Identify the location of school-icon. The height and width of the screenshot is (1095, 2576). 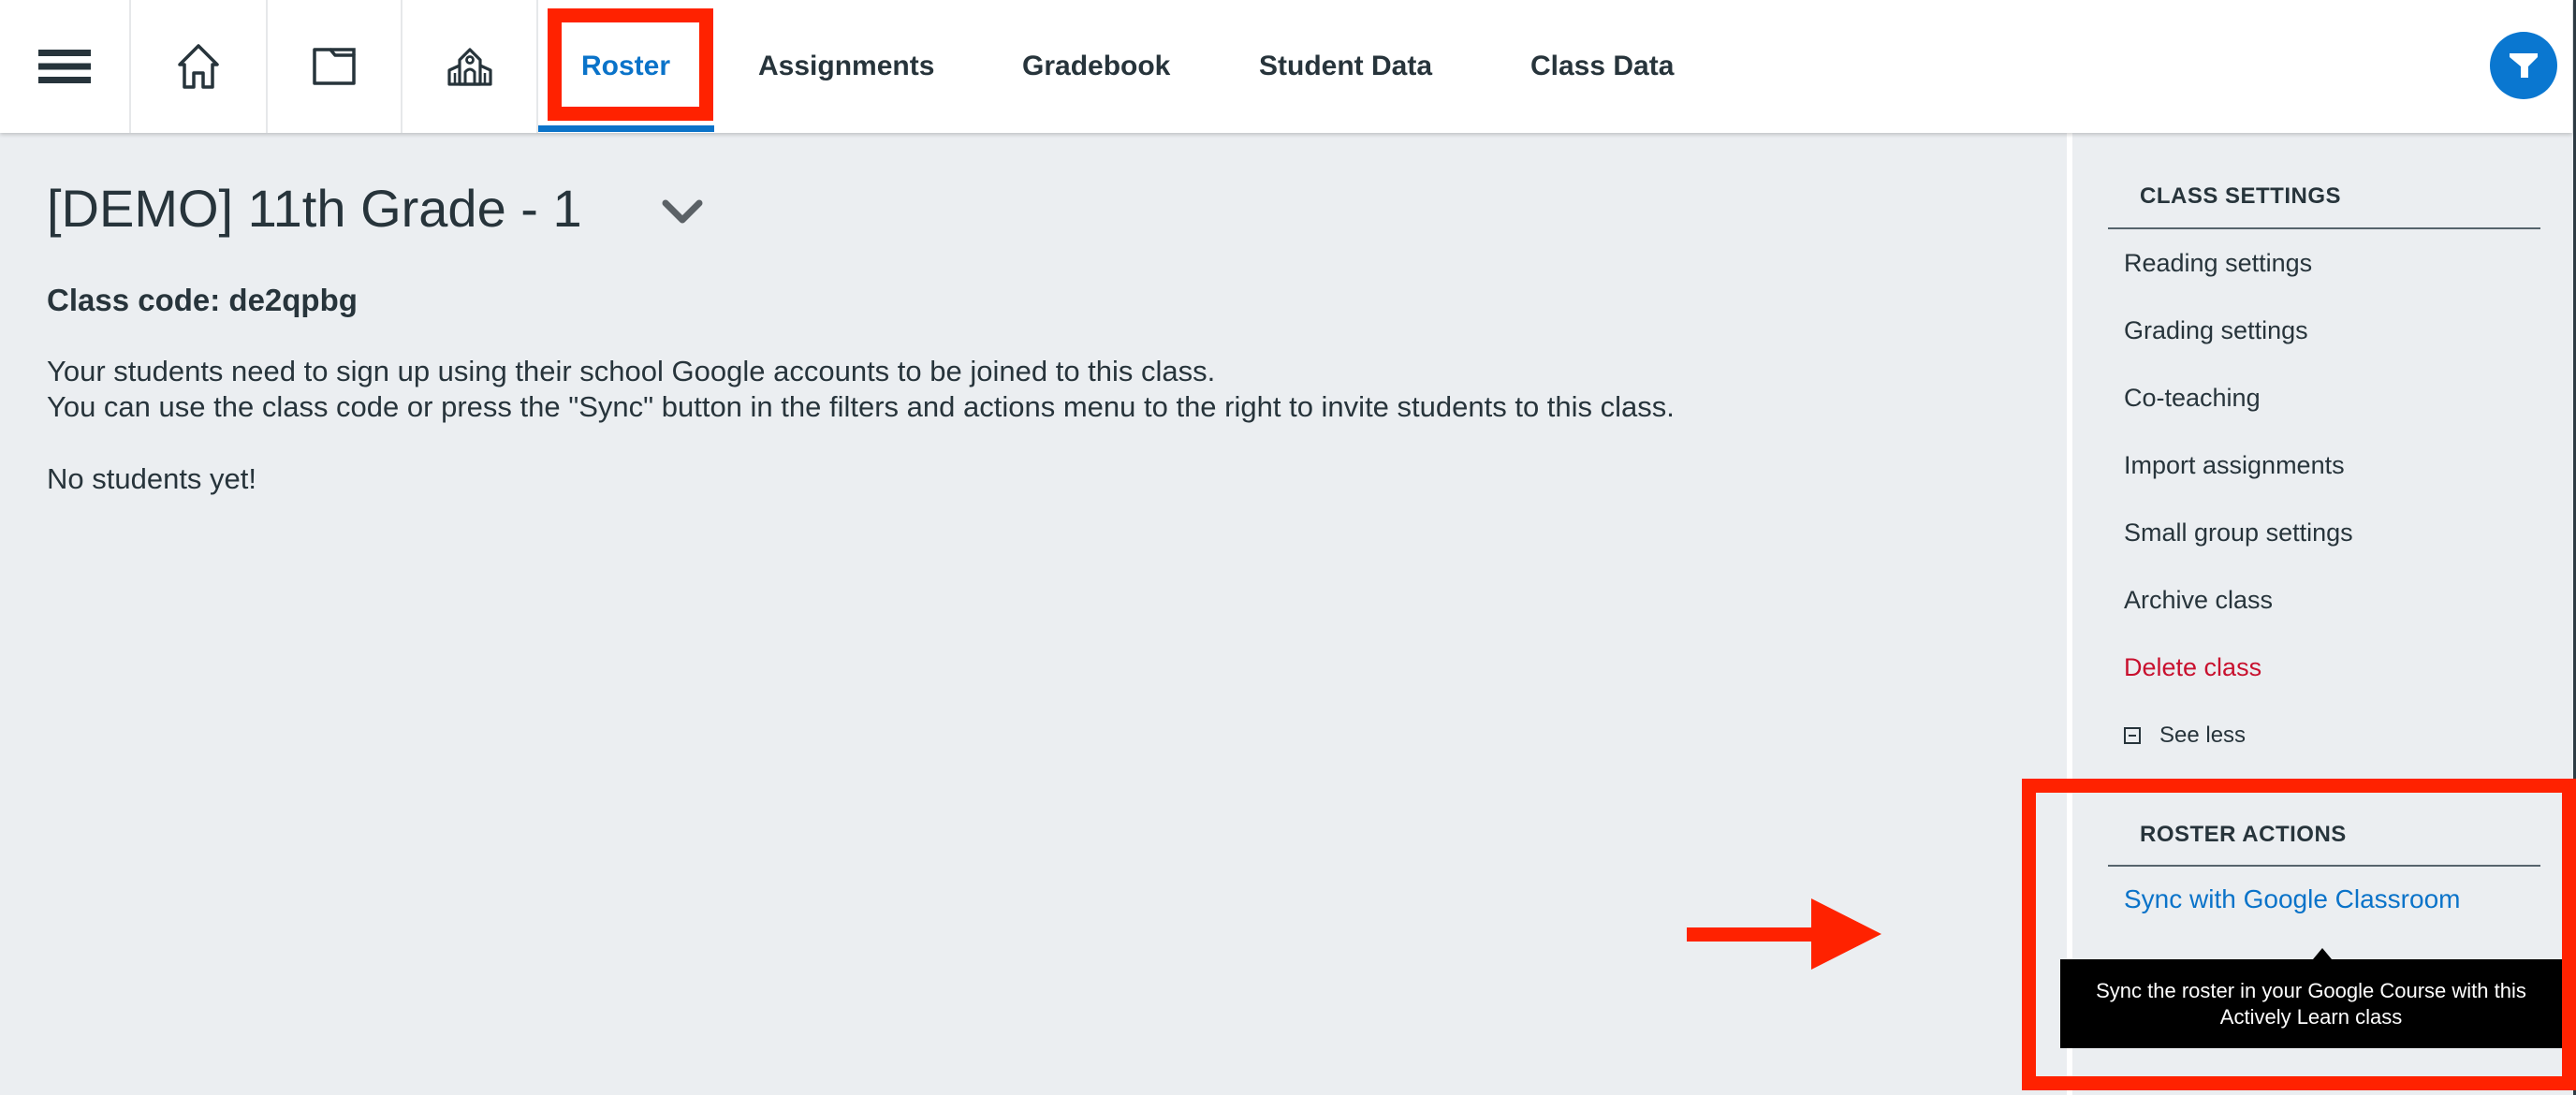
(469, 67).